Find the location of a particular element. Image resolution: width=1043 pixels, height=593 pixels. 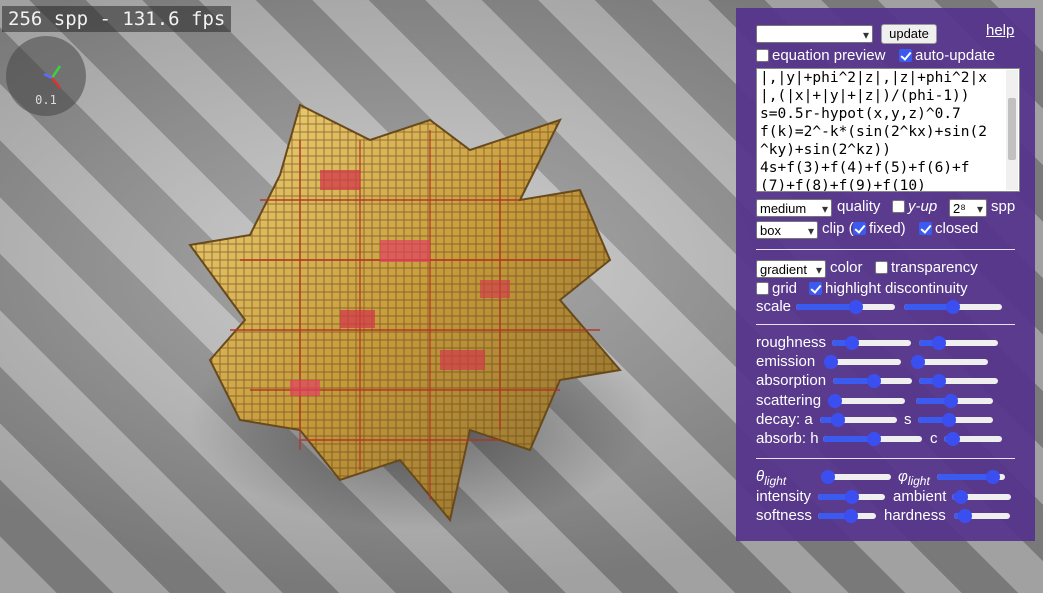

clip-fixed-toggle: fixed) is located at coordinates (879, 228).